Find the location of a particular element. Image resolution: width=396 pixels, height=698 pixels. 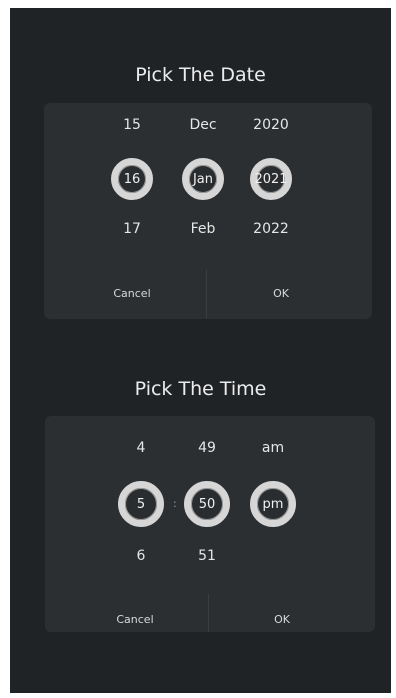

day-option-above: 15 is located at coordinates (132, 125).